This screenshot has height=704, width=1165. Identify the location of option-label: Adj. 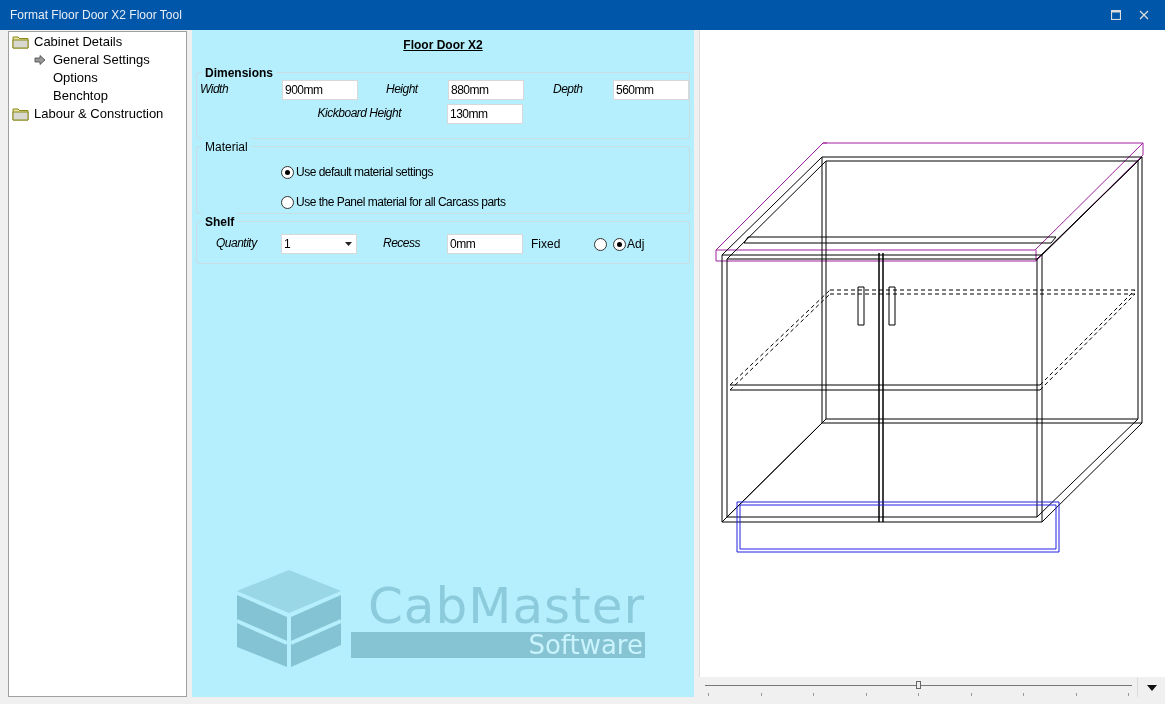
(636, 244).